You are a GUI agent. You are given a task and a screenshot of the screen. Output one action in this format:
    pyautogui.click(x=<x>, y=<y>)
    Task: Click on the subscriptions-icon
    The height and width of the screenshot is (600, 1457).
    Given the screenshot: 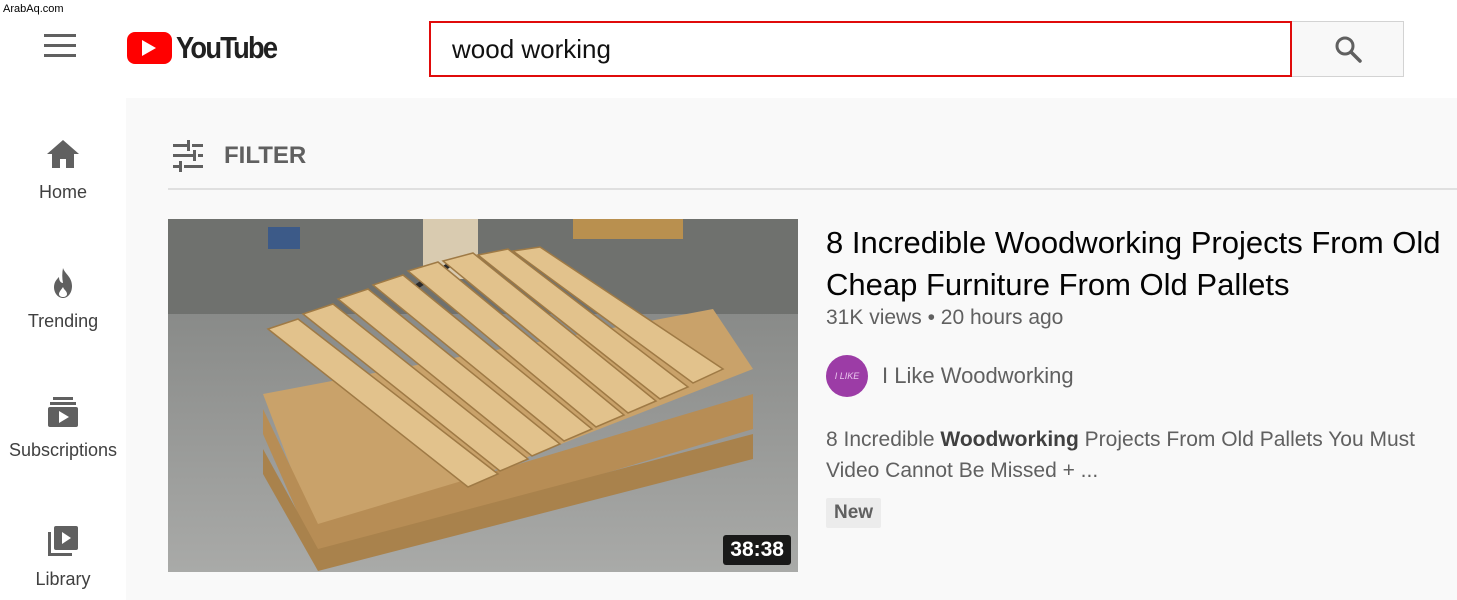 What is the action you would take?
    pyautogui.click(x=63, y=412)
    